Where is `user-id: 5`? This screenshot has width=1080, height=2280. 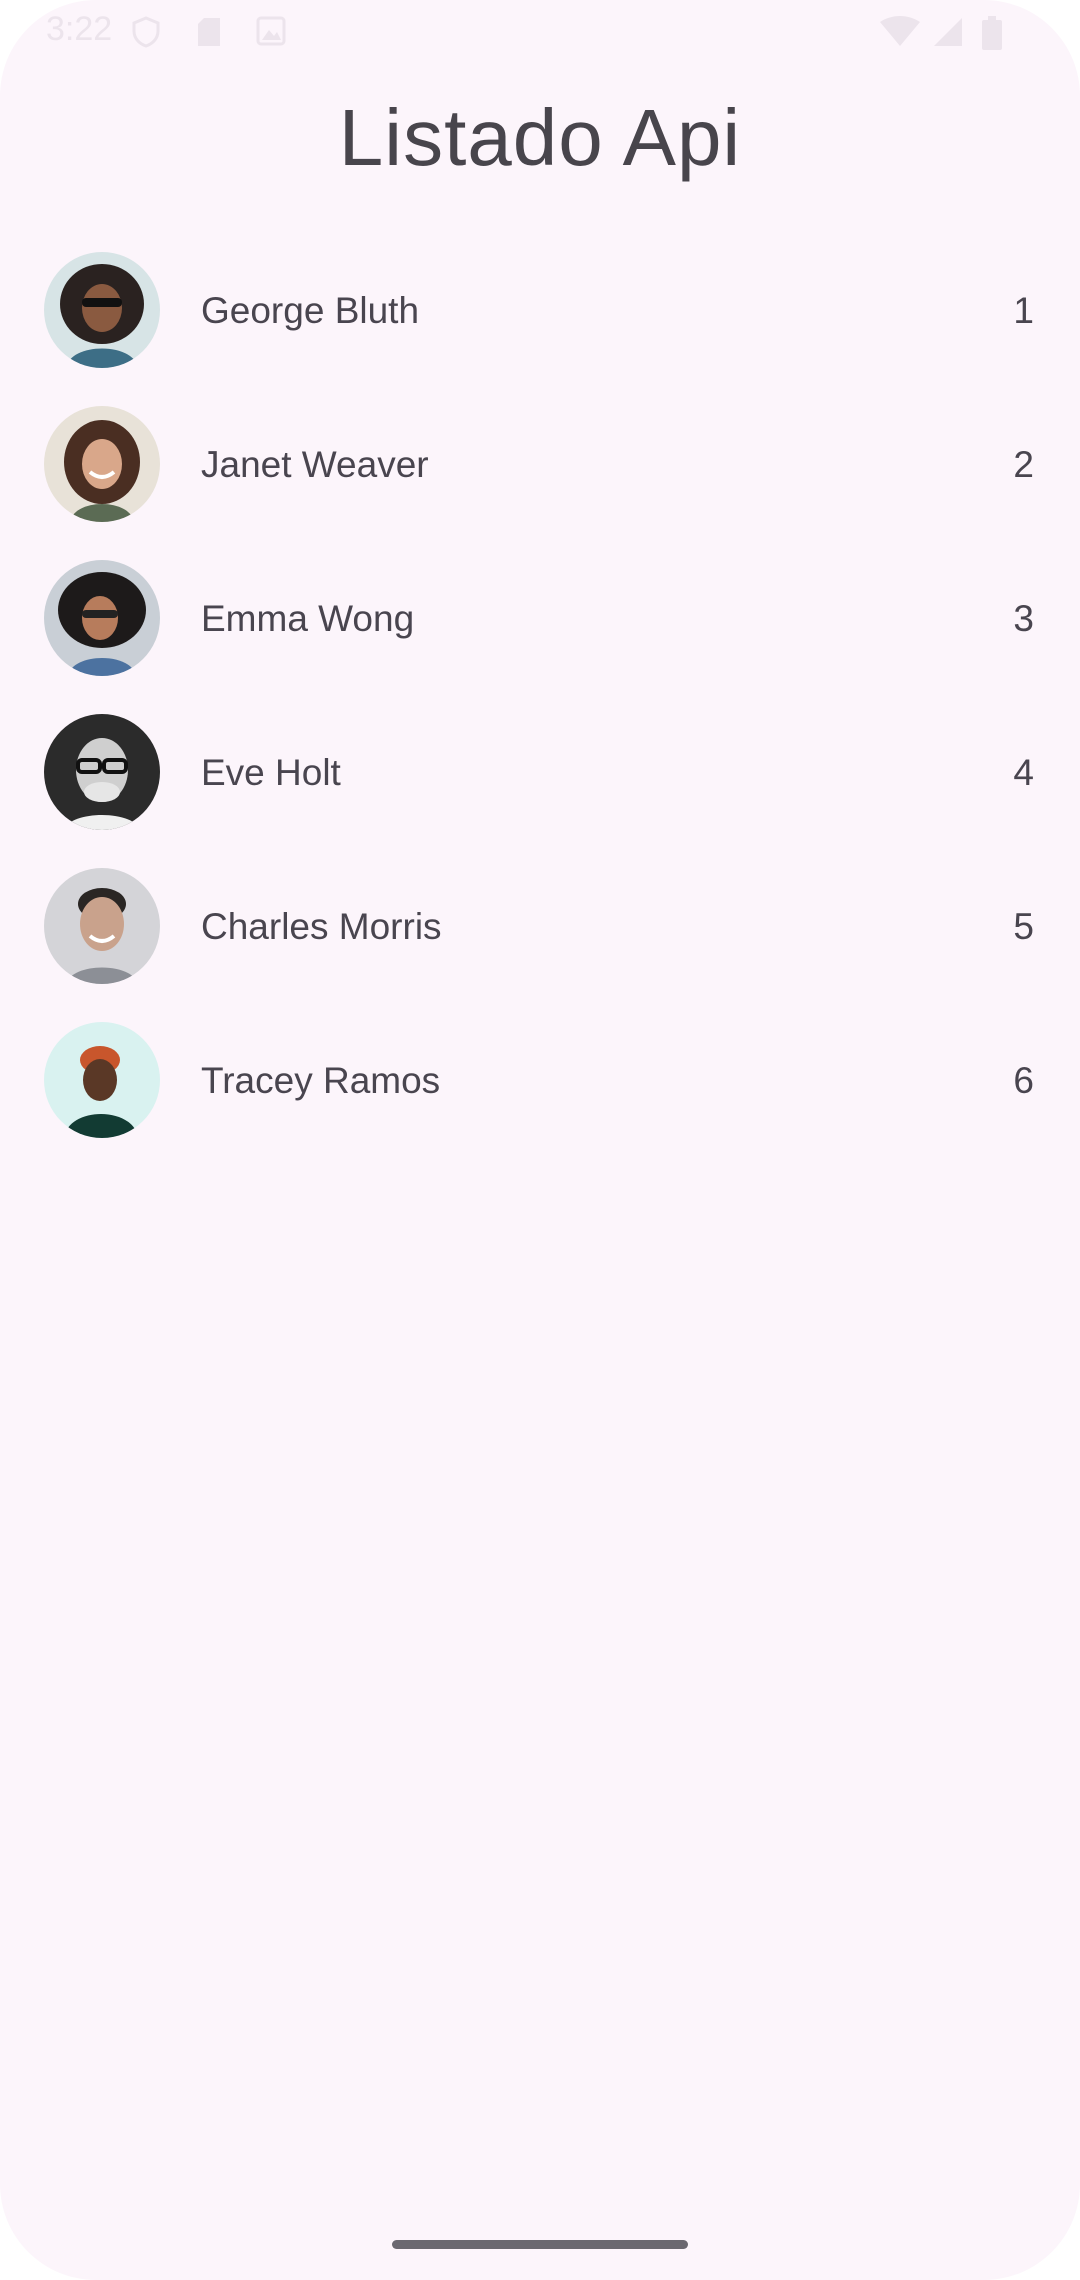
user-id: 5 is located at coordinates (1023, 926).